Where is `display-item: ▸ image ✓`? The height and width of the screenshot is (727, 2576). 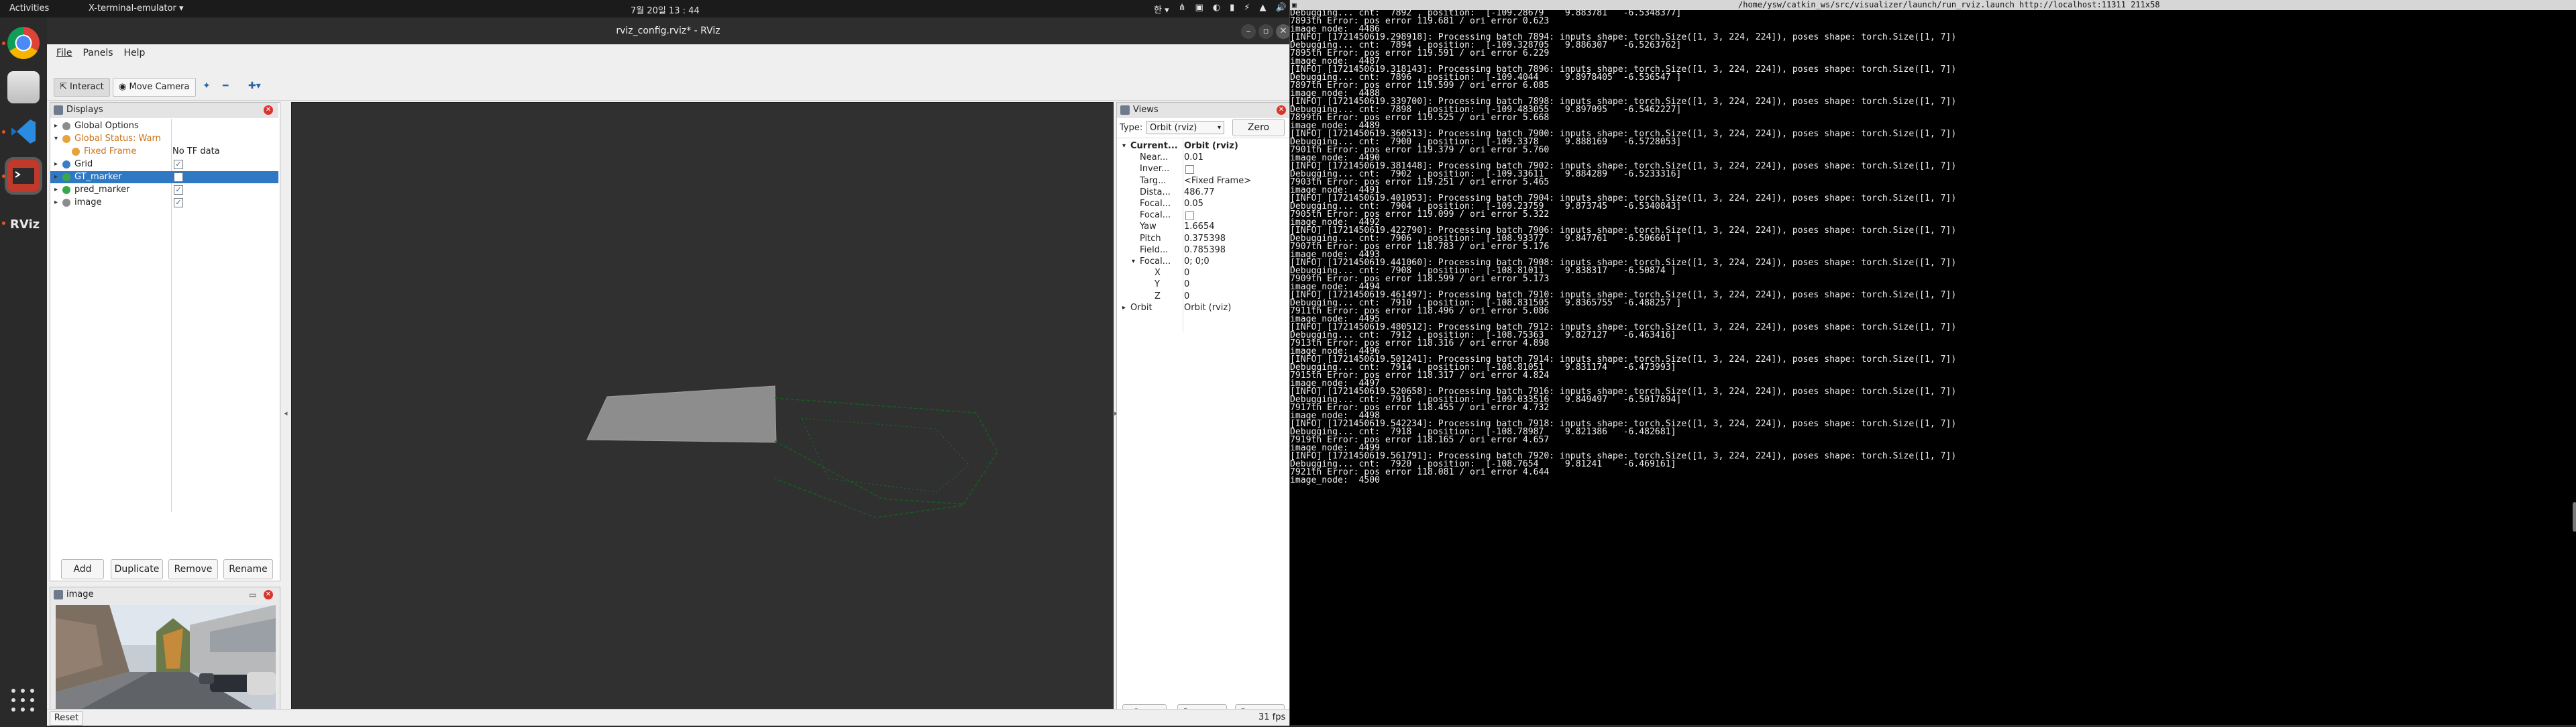
display-item: ▸ image ✓ is located at coordinates (164, 203).